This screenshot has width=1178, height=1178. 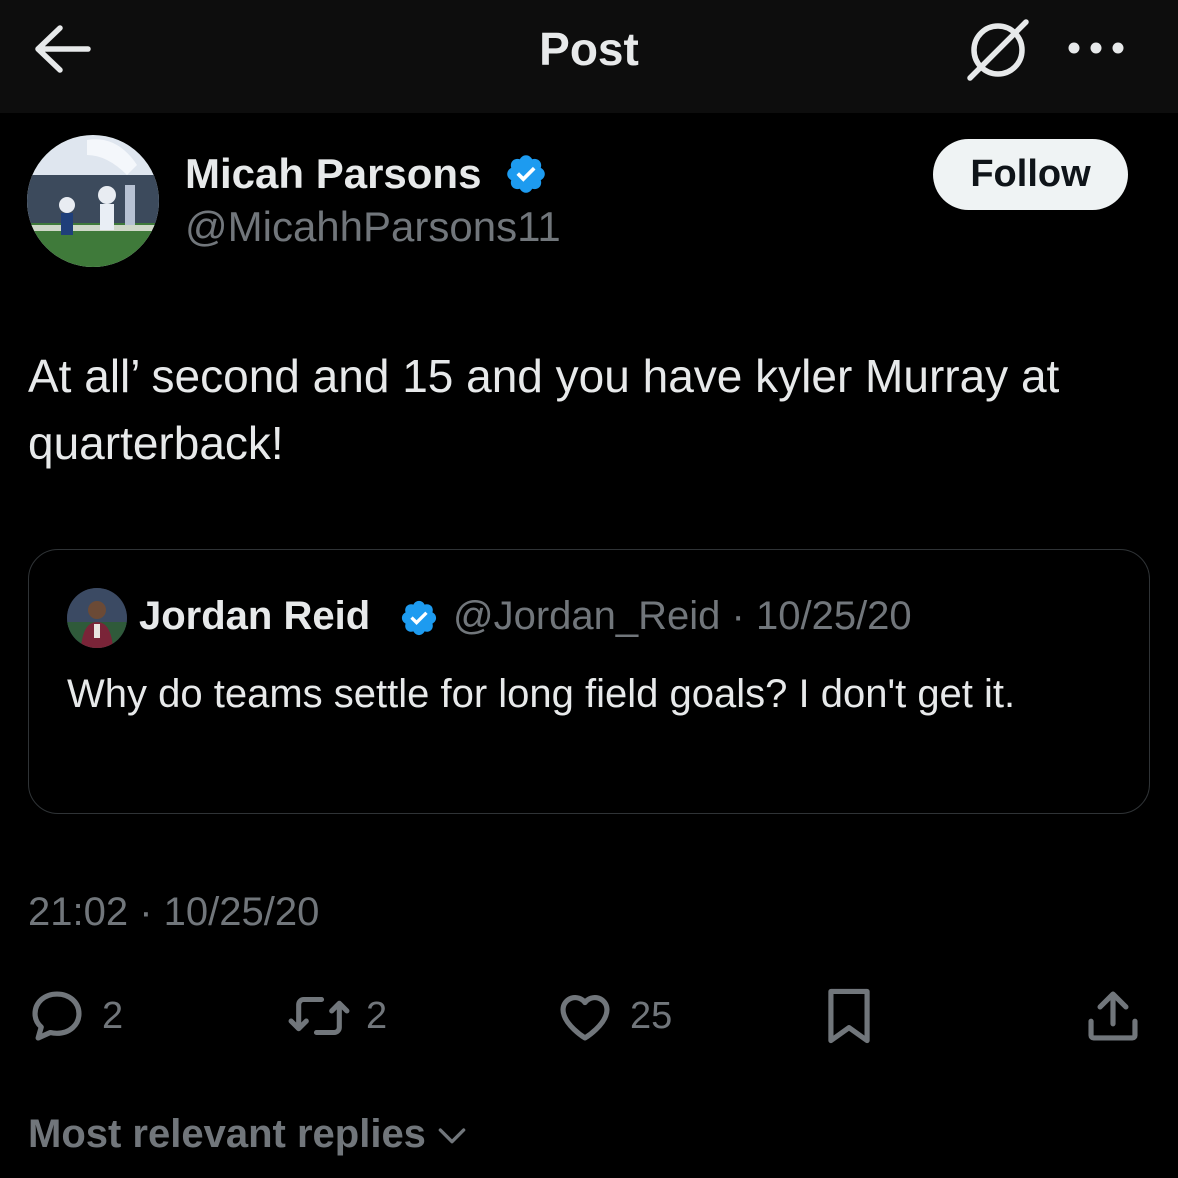 I want to click on replies-sort-dropdown: Most relevant replies, so click(x=250, y=1134).